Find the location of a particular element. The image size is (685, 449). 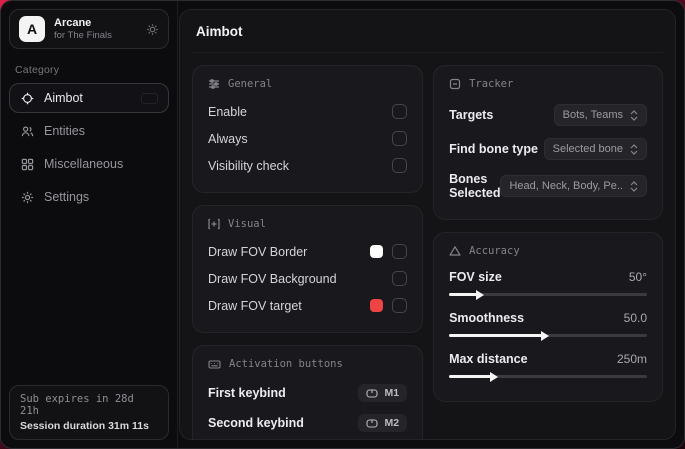

sidebar-item-miscellaneous: Miscellaneous is located at coordinates (89, 164).